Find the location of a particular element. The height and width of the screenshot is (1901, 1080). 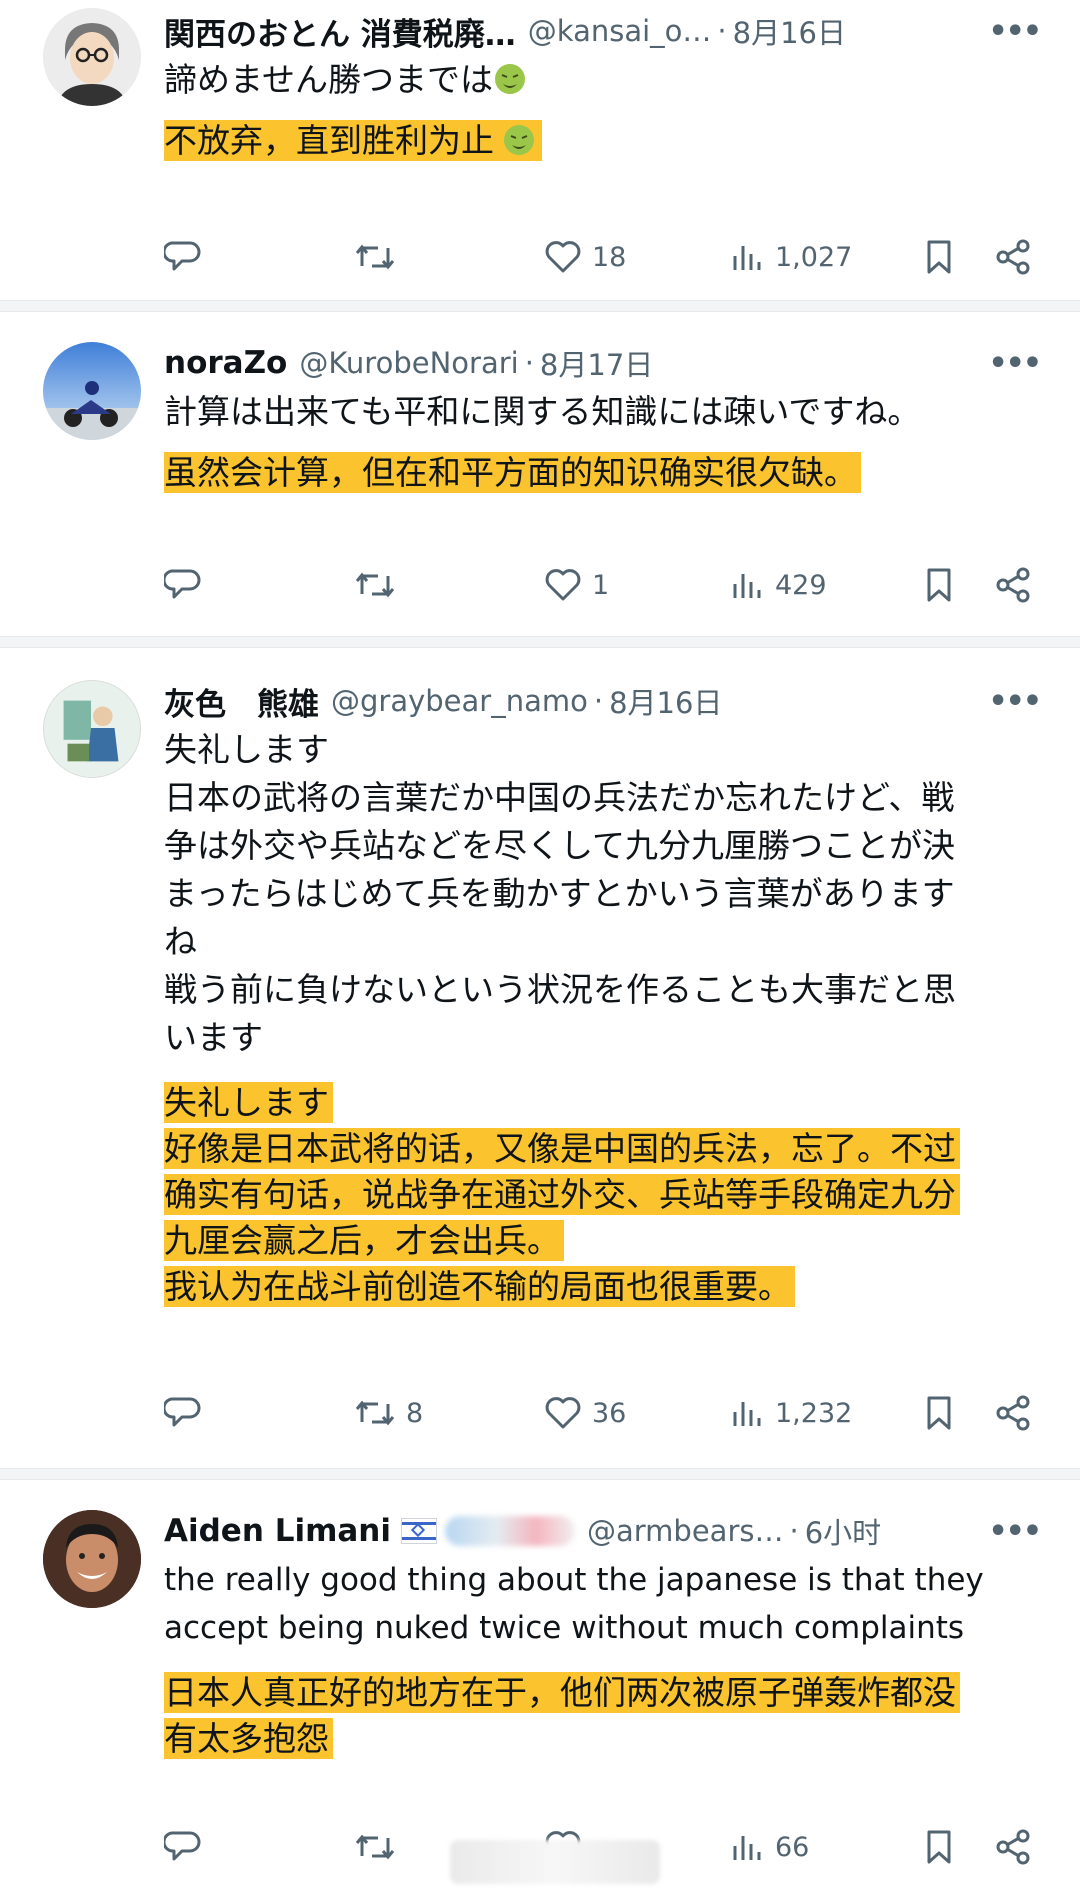

post-text: 諦めません勝つまでは is located at coordinates (602, 80).